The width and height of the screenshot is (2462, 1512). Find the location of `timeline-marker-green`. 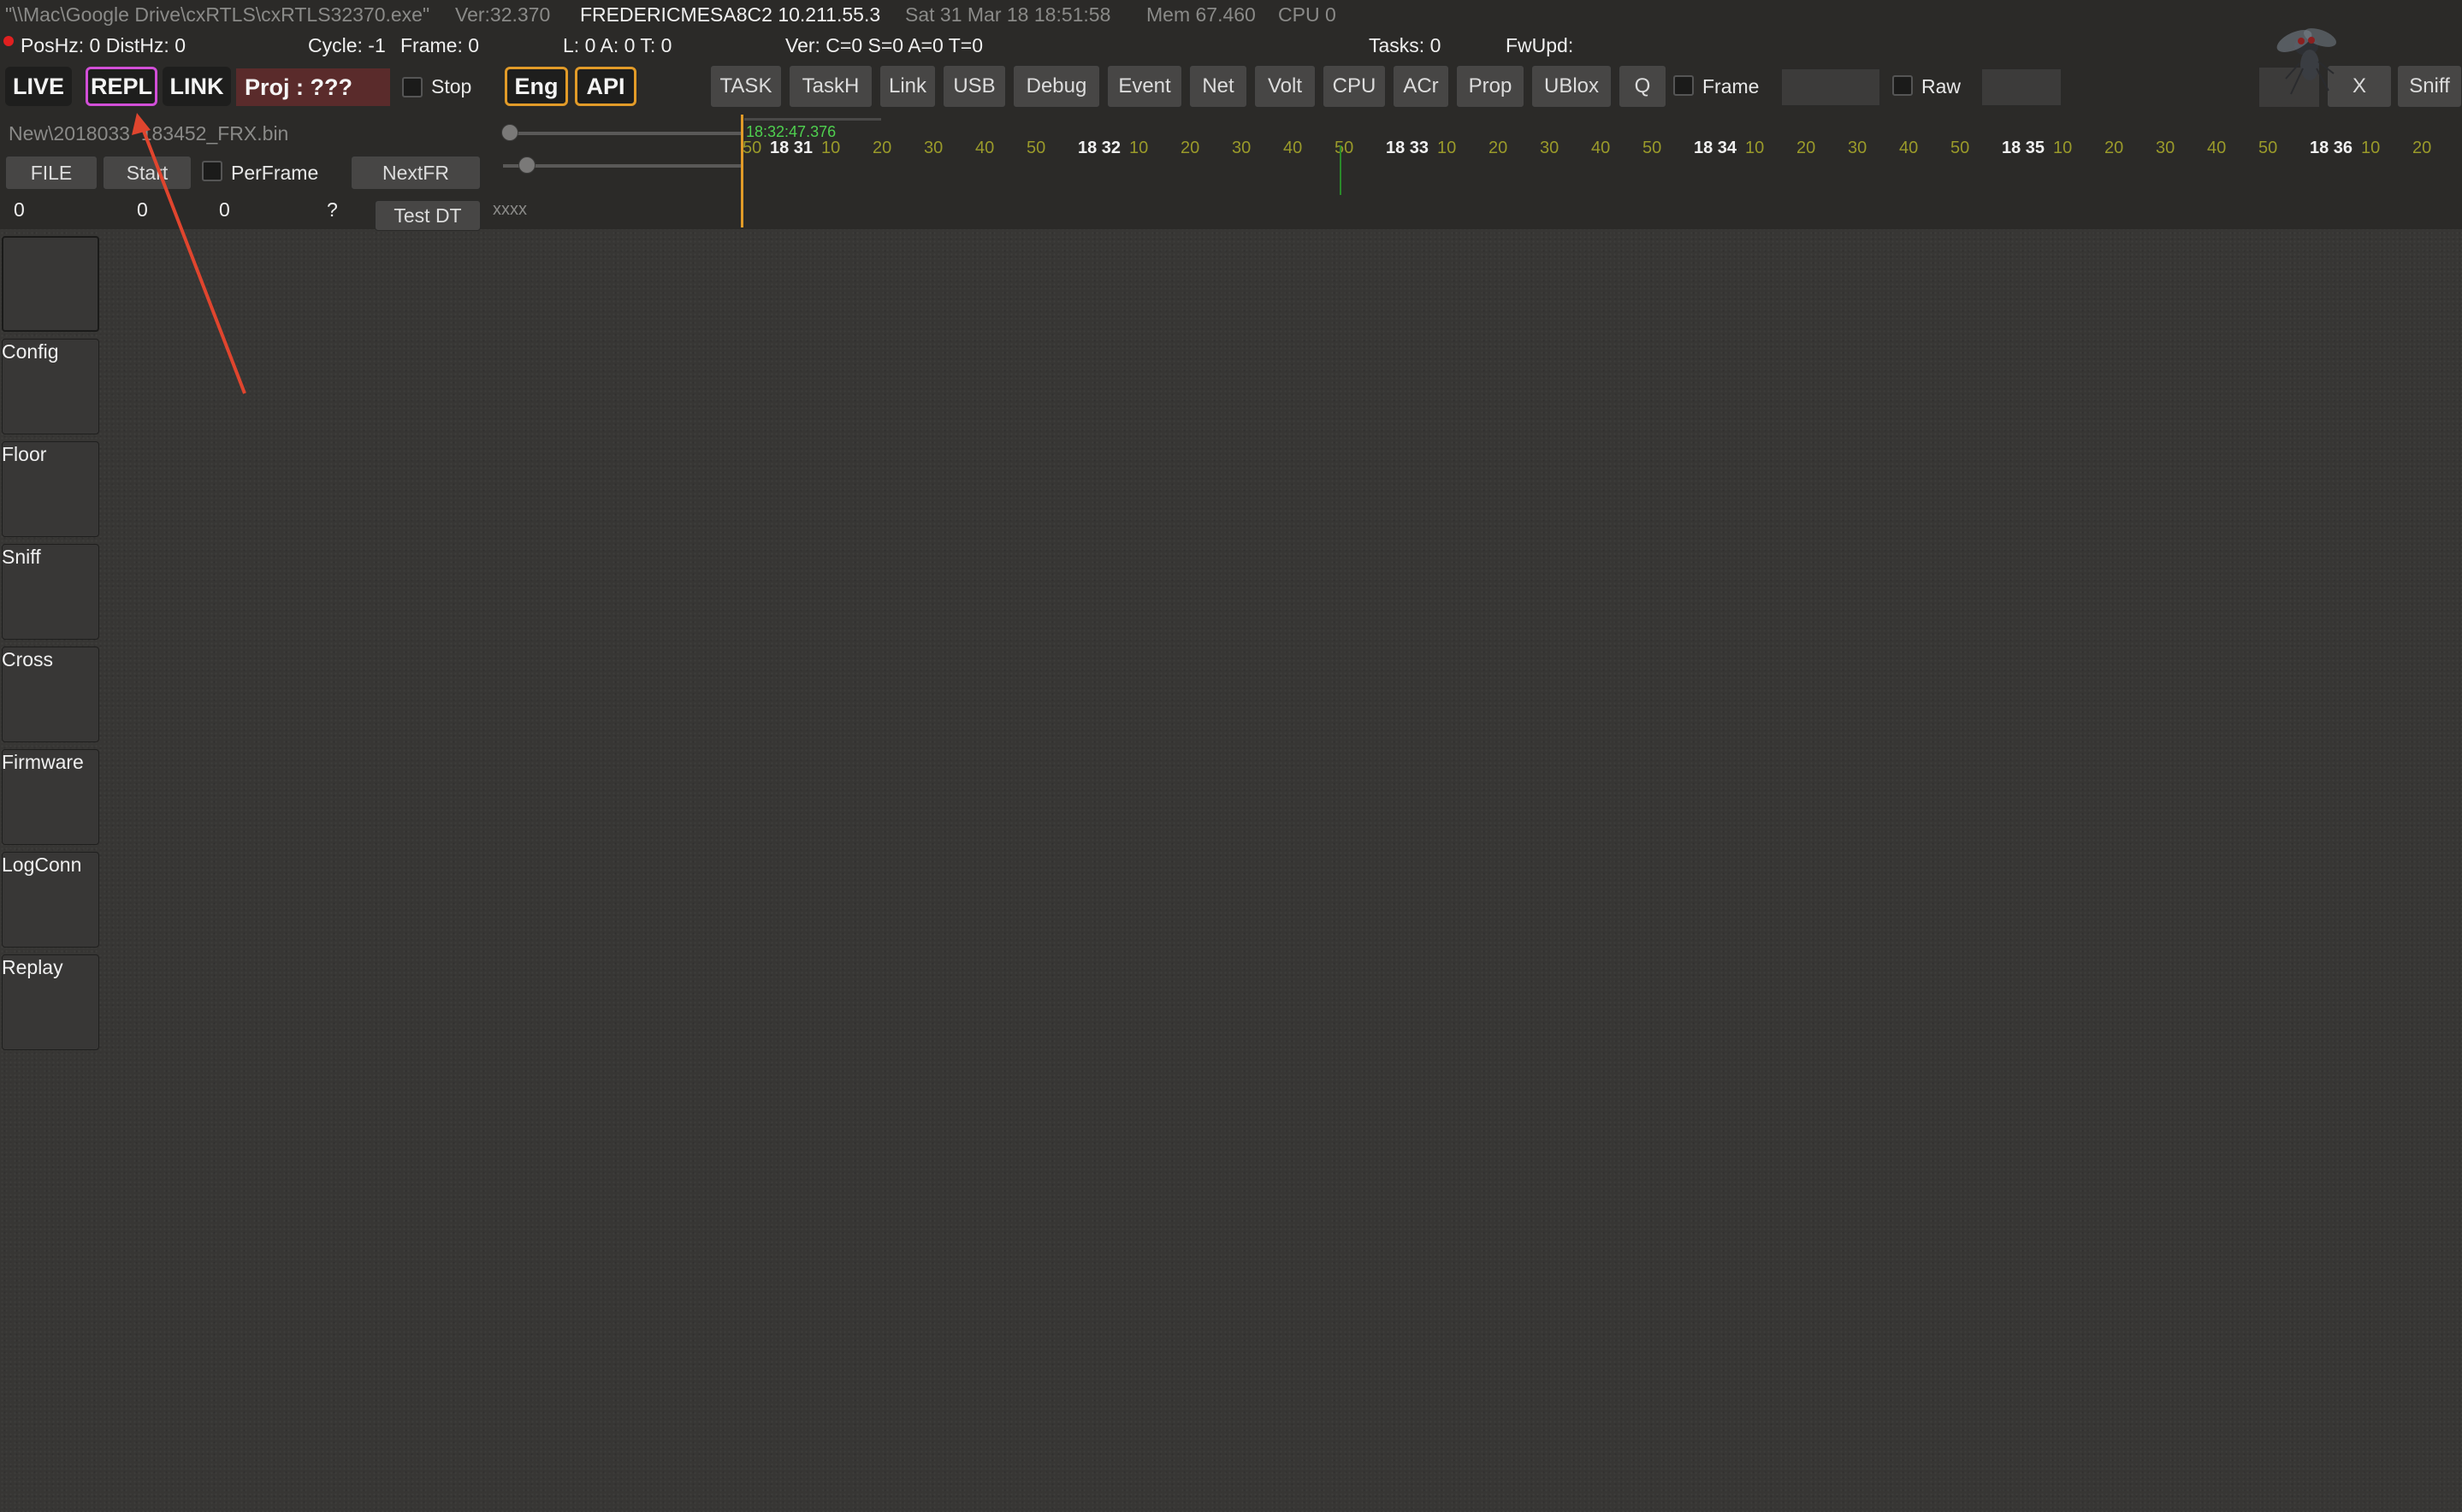

timeline-marker-green is located at coordinates (1340, 170).